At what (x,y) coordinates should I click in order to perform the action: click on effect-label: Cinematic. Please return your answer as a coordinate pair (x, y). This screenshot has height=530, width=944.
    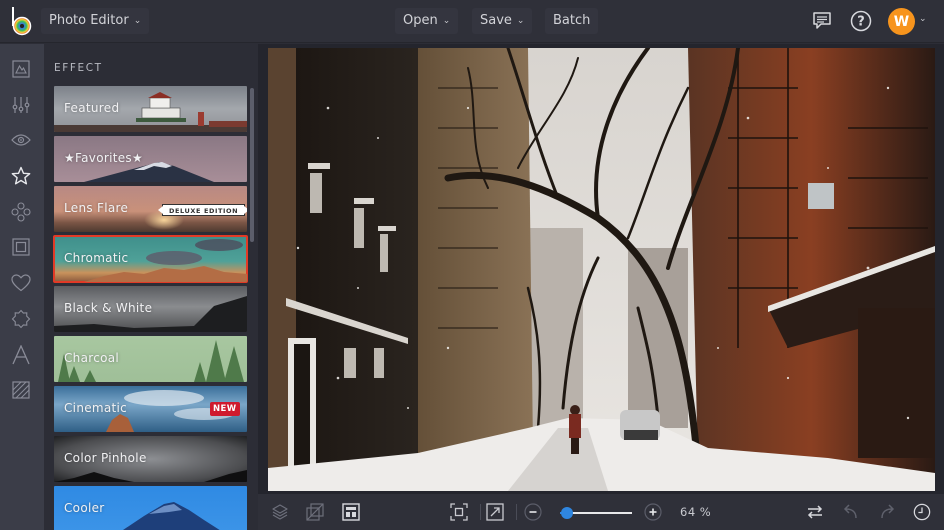
    Looking at the image, I should click on (96, 408).